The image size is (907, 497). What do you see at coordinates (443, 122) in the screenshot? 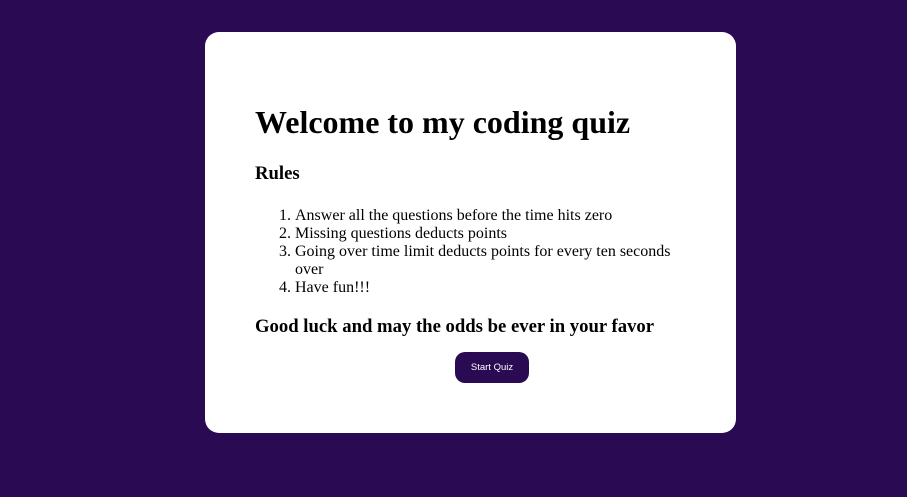
I see `page-title: Welcome to my coding quiz` at bounding box center [443, 122].